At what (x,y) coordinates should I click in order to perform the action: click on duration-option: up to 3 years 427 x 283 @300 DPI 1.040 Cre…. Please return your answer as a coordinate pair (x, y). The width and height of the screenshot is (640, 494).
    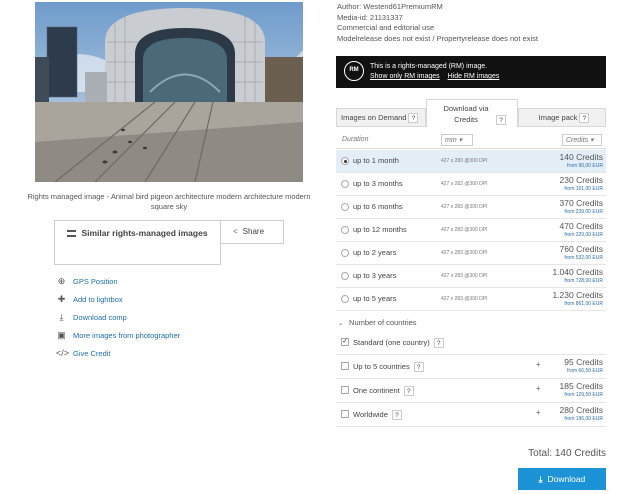
    Looking at the image, I should click on (471, 276).